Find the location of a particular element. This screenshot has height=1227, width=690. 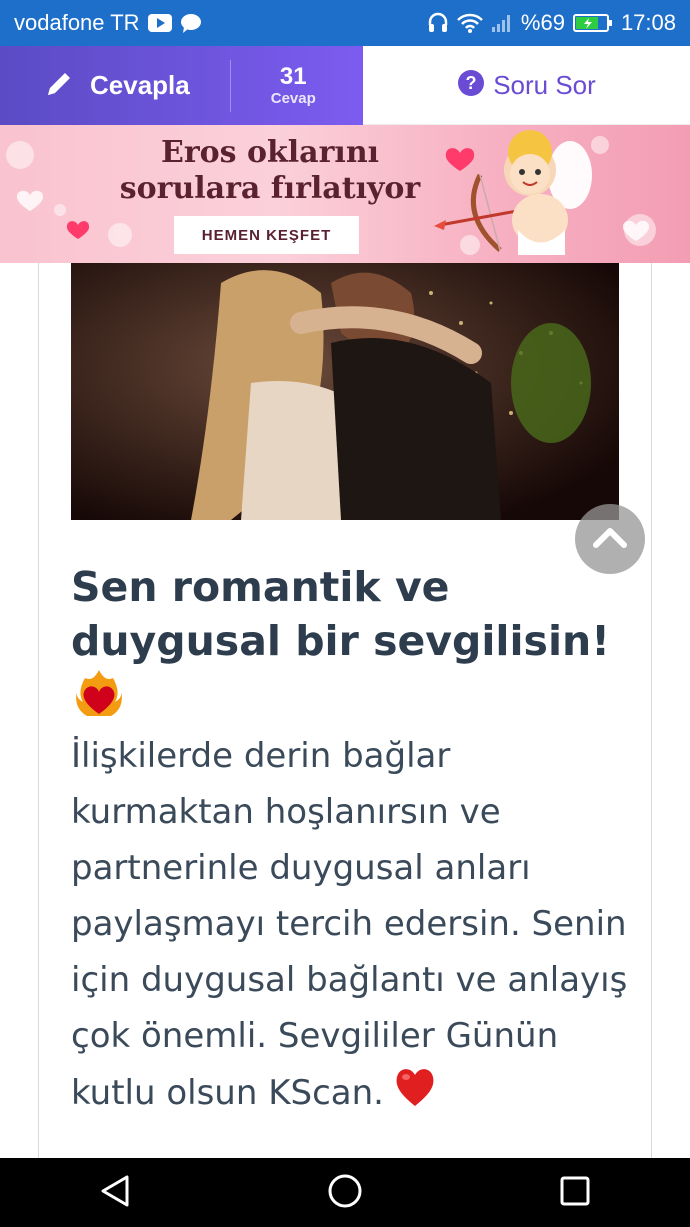

pencil-icon is located at coordinates (59, 86).